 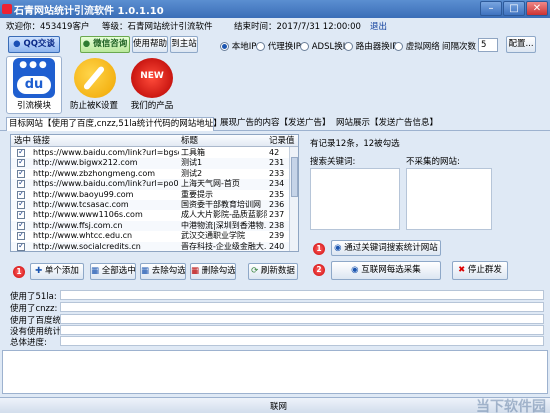 What do you see at coordinates (22, 141) in the screenshot?
I see `header-select: 选中` at bounding box center [22, 141].